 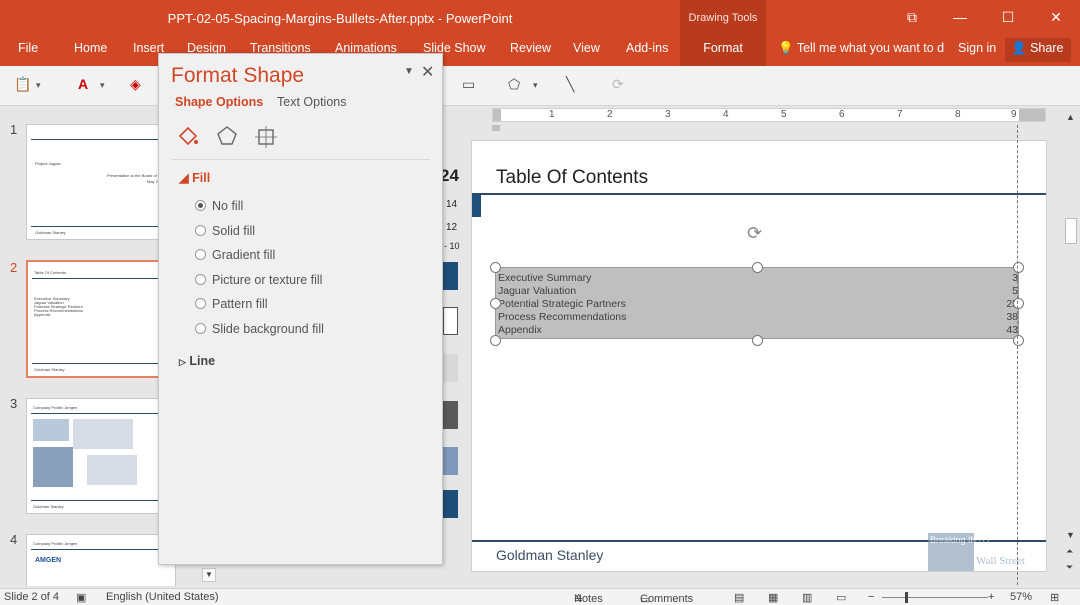 What do you see at coordinates (409, 71) in the screenshot?
I see `chevron-down-icon: ▼` at bounding box center [409, 71].